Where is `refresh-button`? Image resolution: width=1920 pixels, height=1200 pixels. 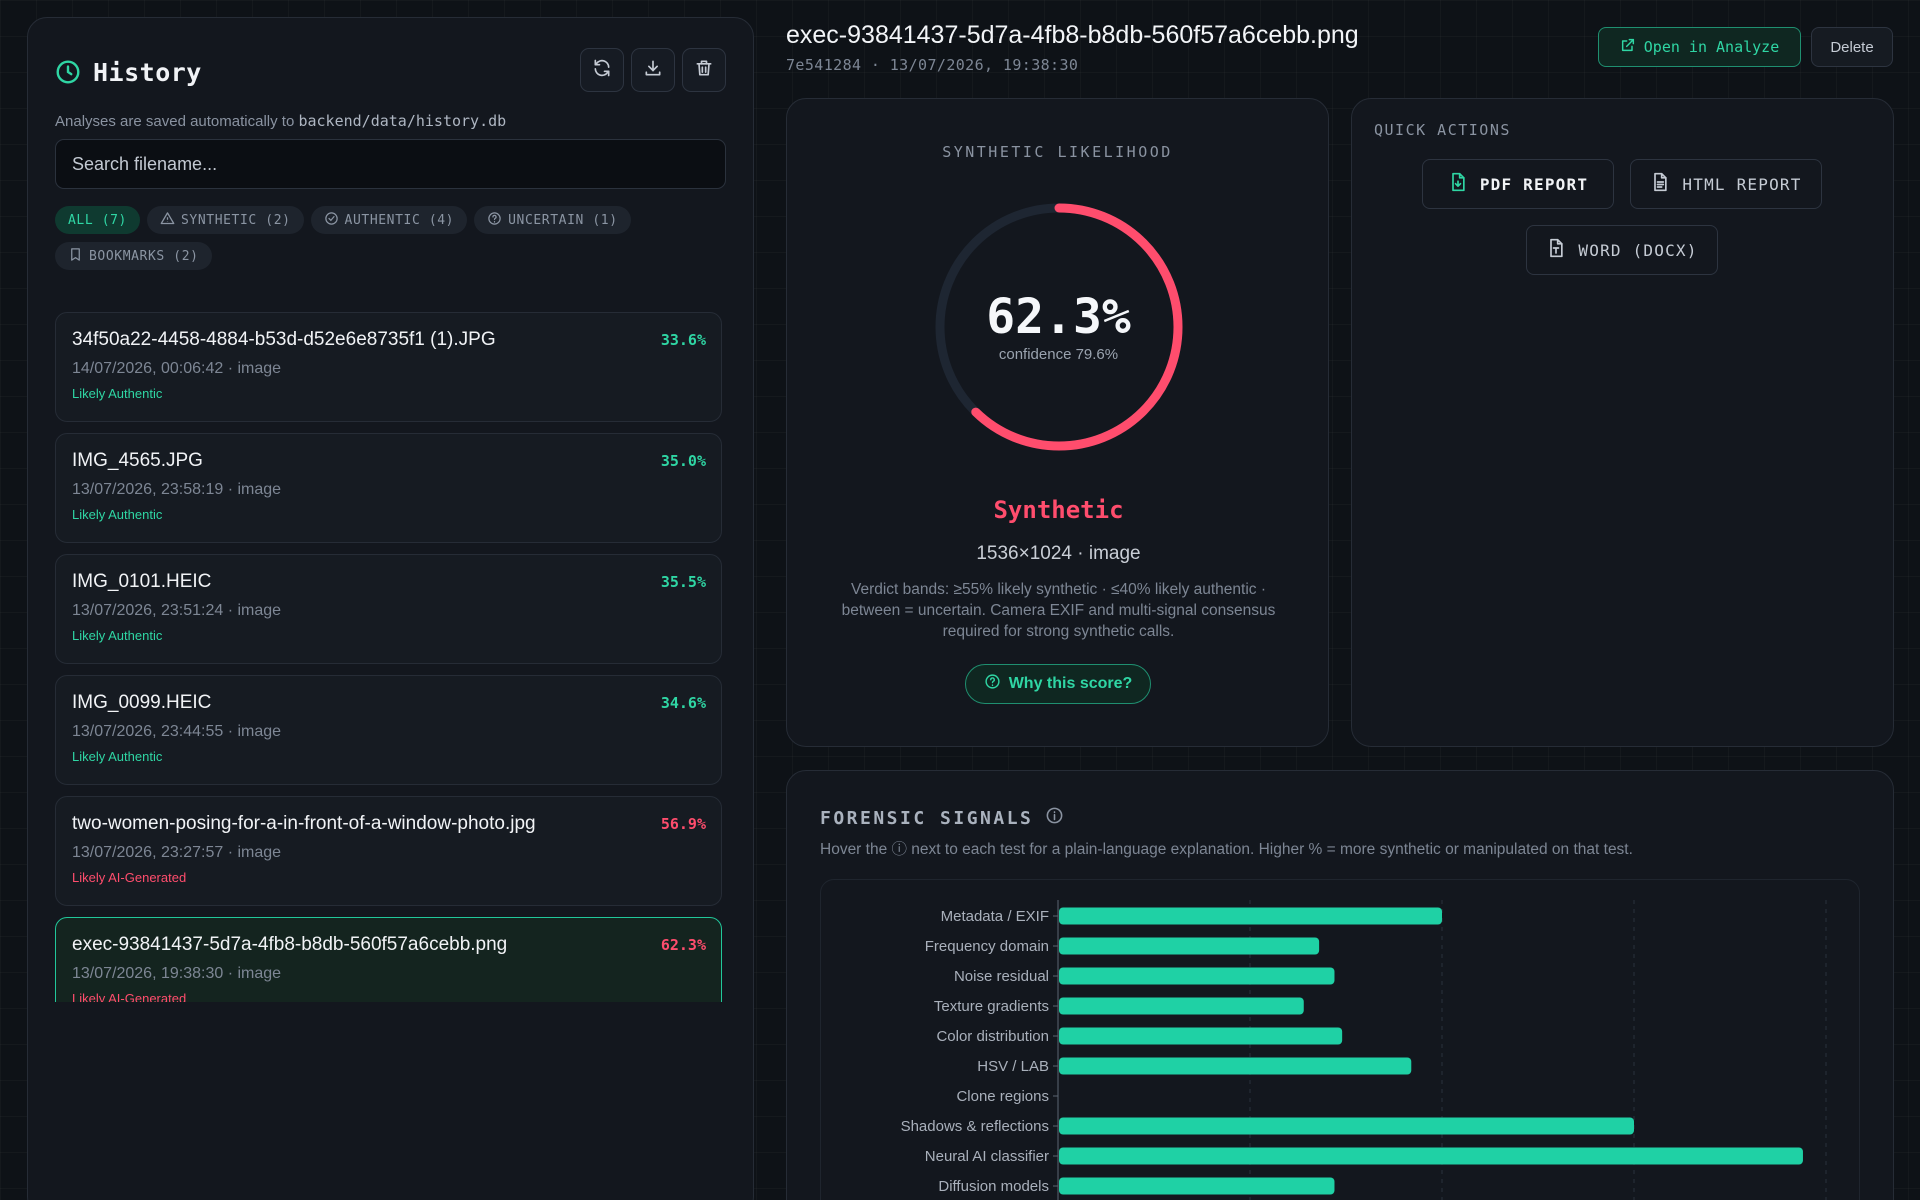 refresh-button is located at coordinates (602, 70).